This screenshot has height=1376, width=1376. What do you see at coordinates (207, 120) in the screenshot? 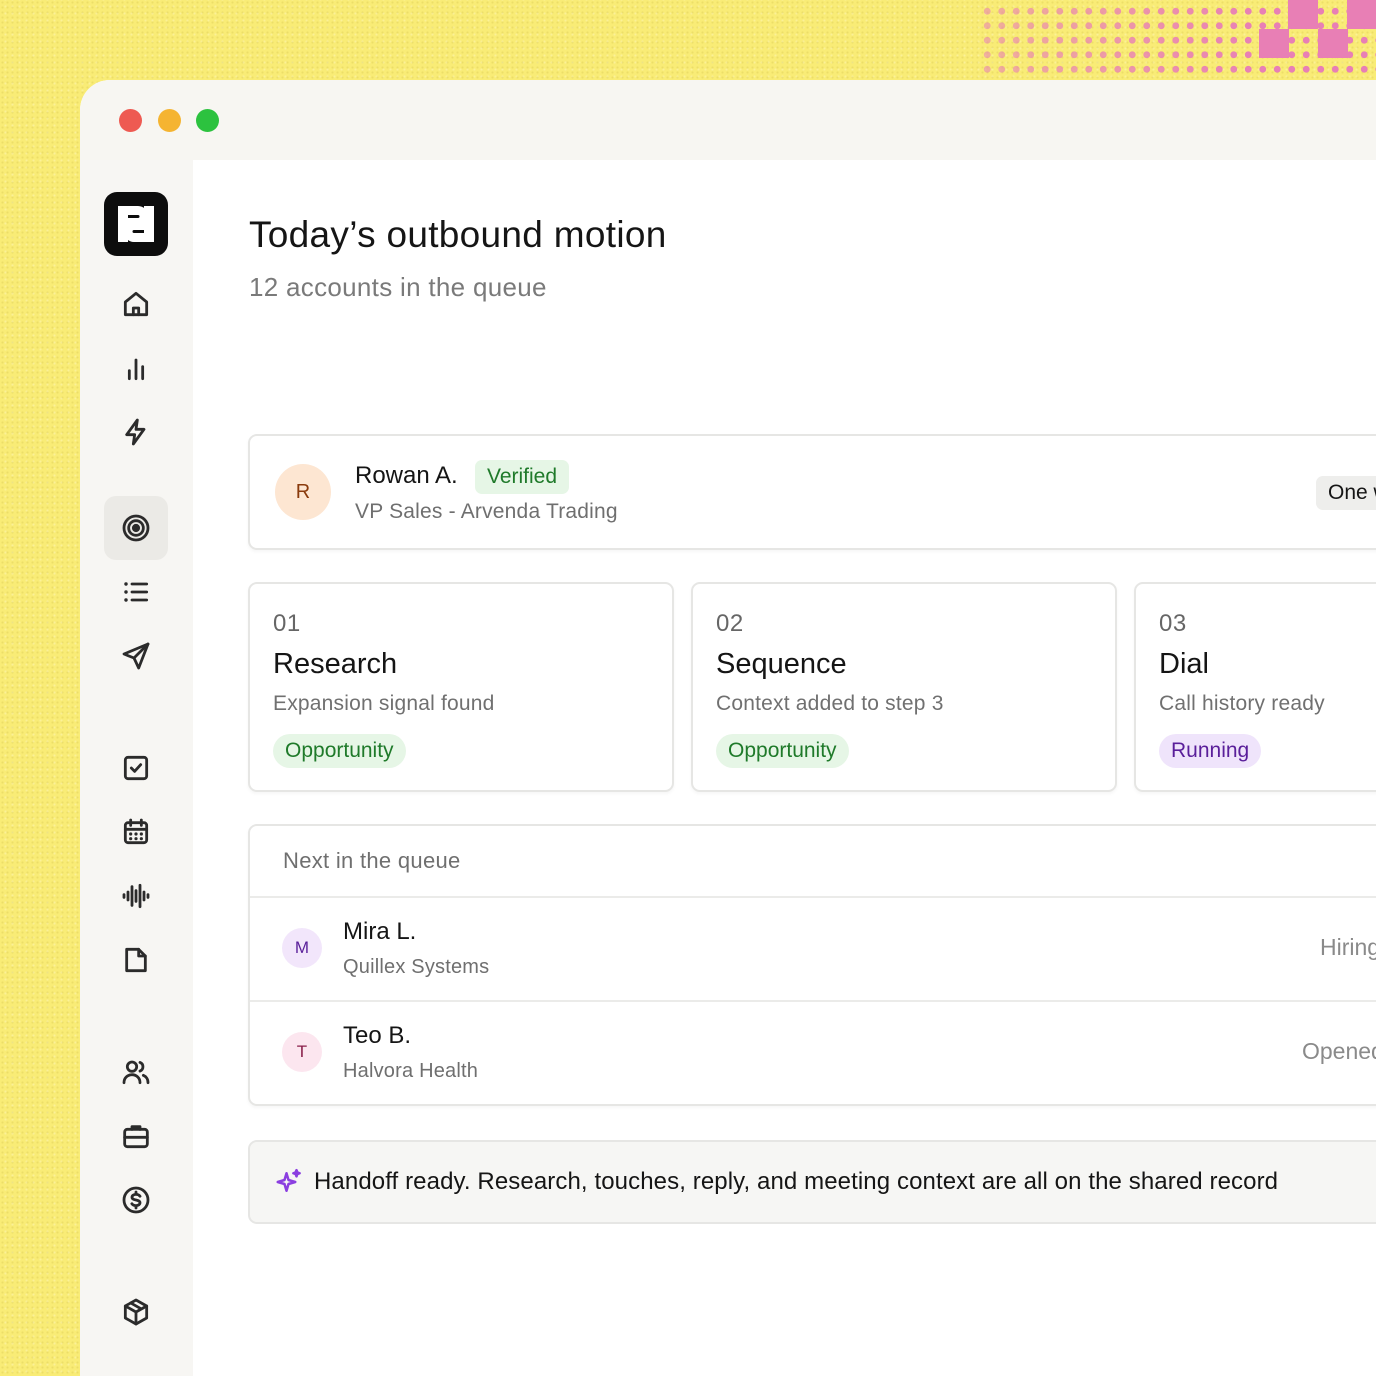
I see `maximize-window-button` at bounding box center [207, 120].